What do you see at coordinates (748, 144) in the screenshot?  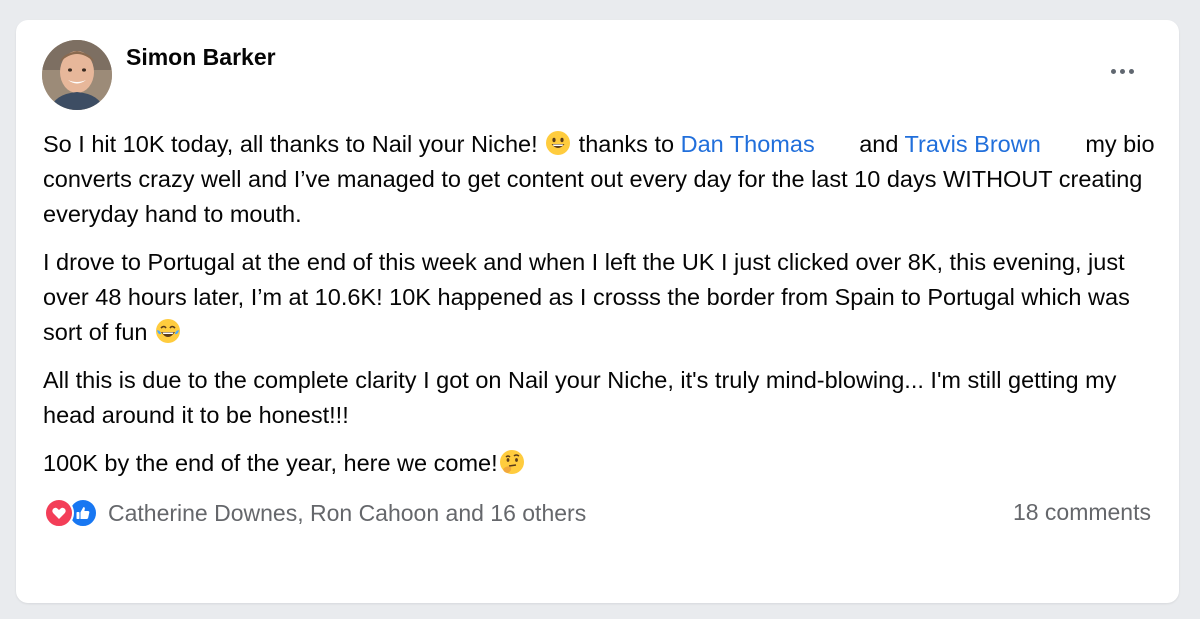 I see `mention-link: Dan Thomas` at bounding box center [748, 144].